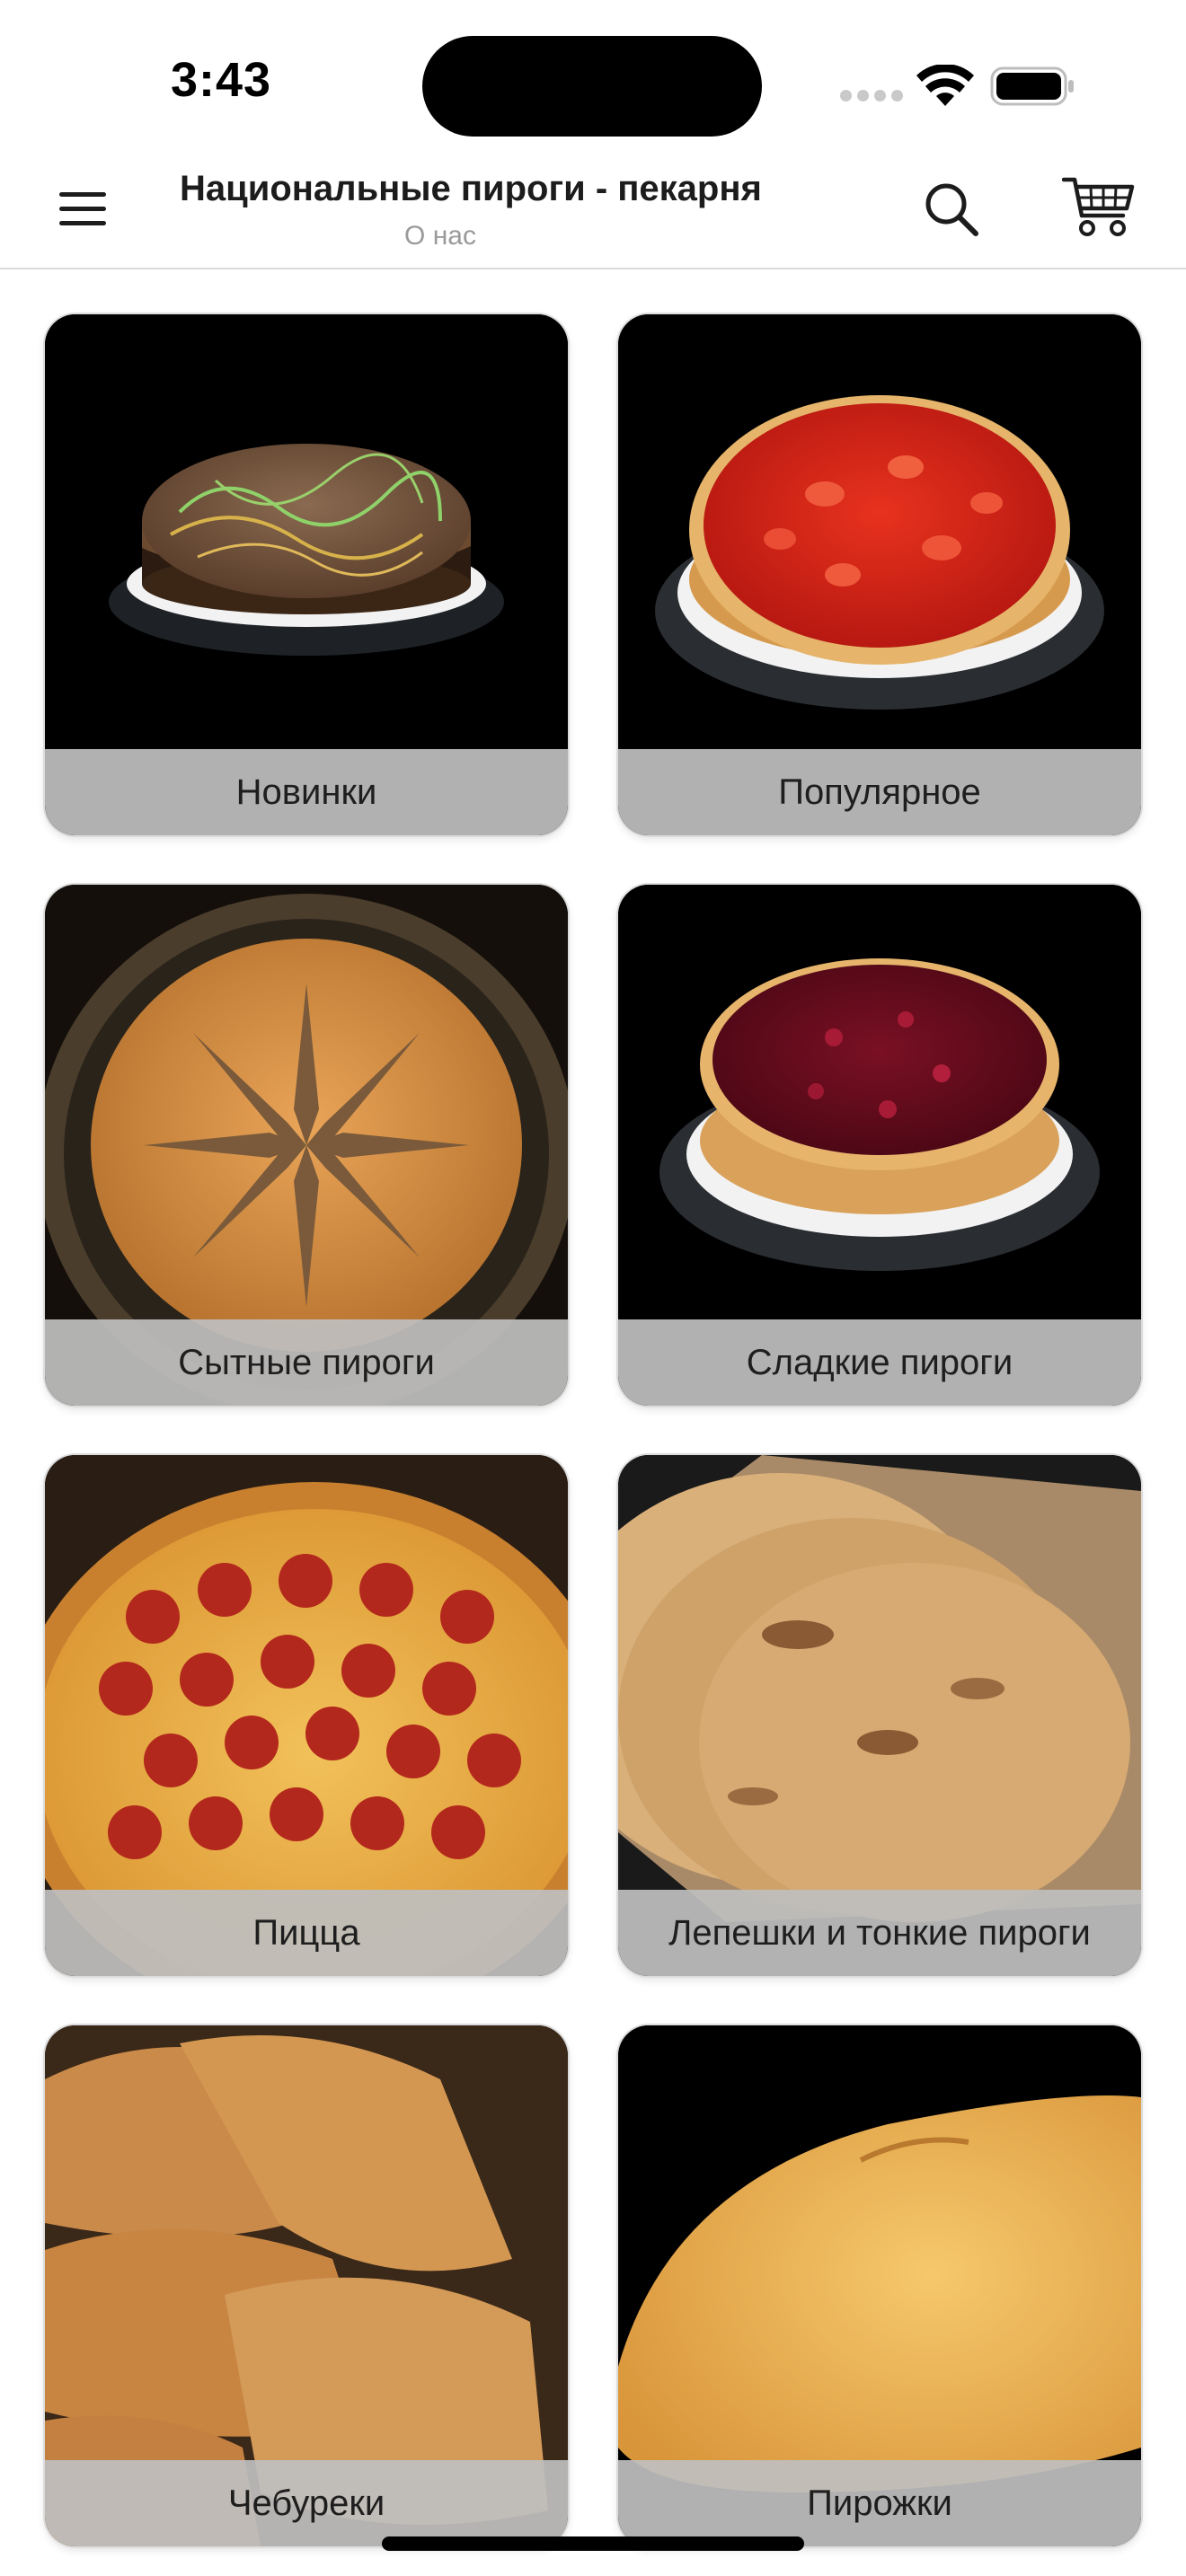 This screenshot has width=1186, height=2576. Describe the element at coordinates (879, 1933) in the screenshot. I see `category-label: Лепешки и тонкие пироги` at that location.